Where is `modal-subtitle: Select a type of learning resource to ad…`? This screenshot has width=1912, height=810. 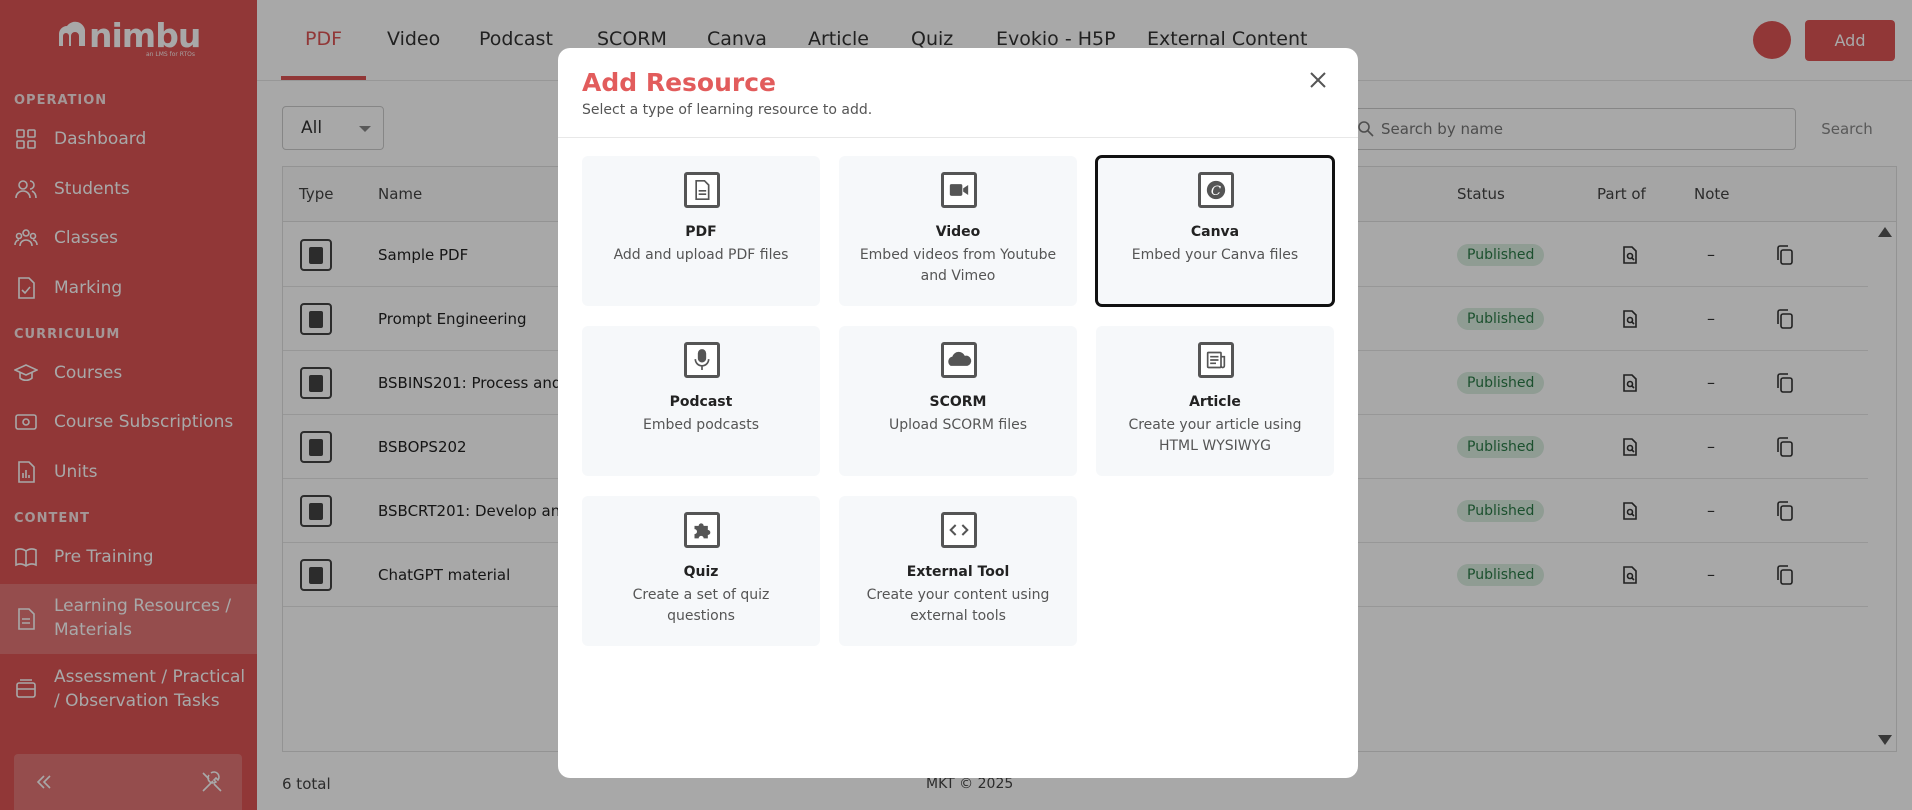
modal-subtitle: Select a type of learning resource to ad… is located at coordinates (727, 110).